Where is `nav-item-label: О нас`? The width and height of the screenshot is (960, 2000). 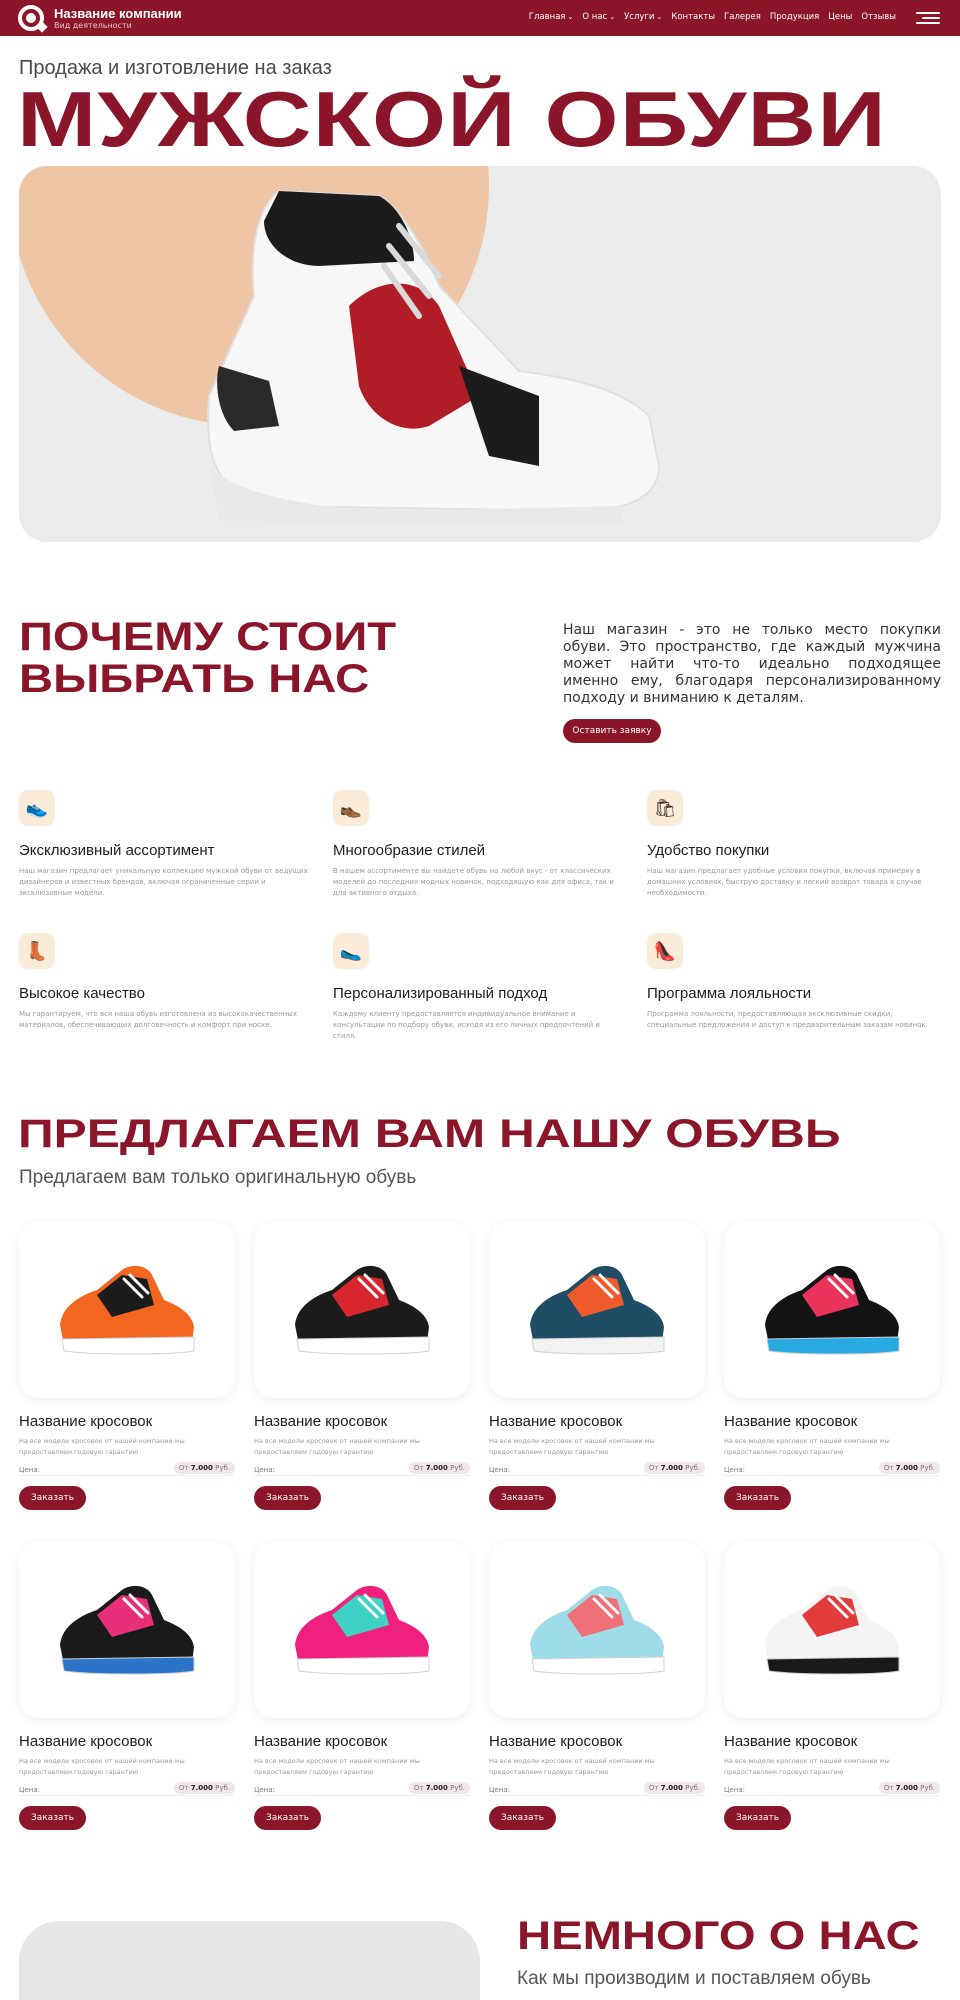 nav-item-label: О нас is located at coordinates (595, 17).